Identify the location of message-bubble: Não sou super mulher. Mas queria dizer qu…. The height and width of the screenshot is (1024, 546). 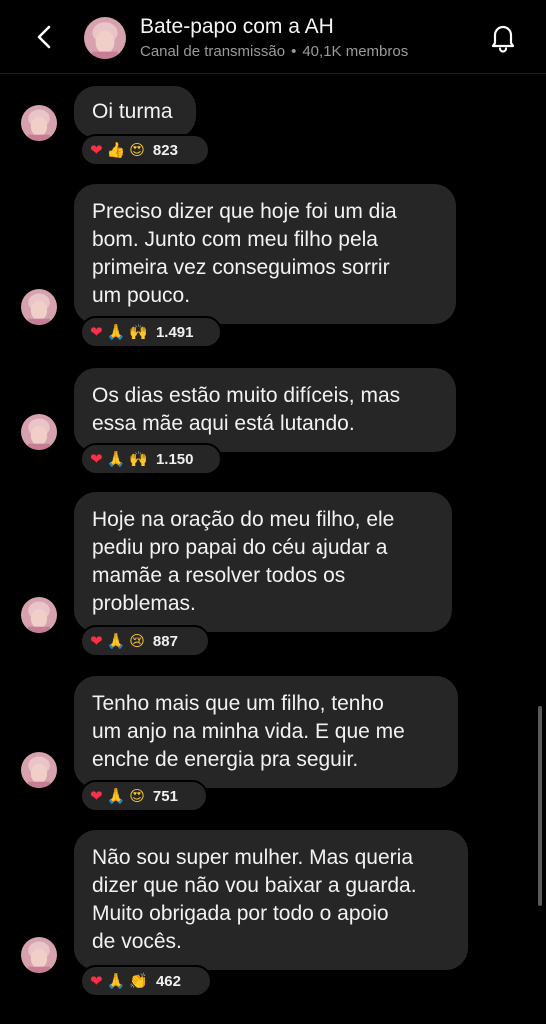
(271, 900).